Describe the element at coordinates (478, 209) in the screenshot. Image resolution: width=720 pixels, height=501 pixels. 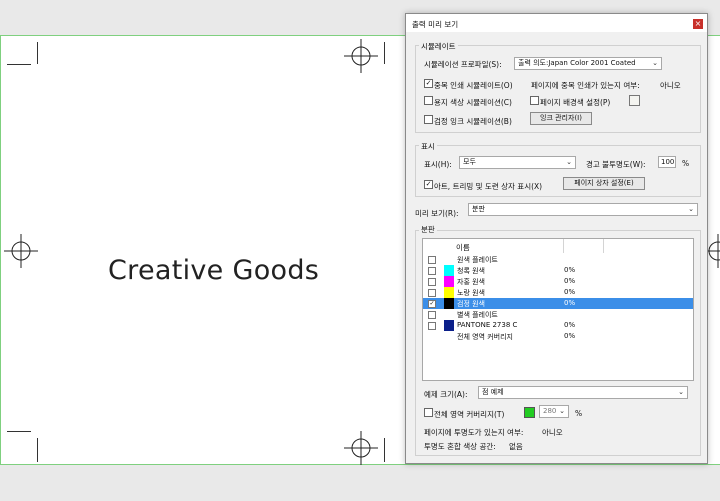
I see `preview-select-value: 분판` at that location.